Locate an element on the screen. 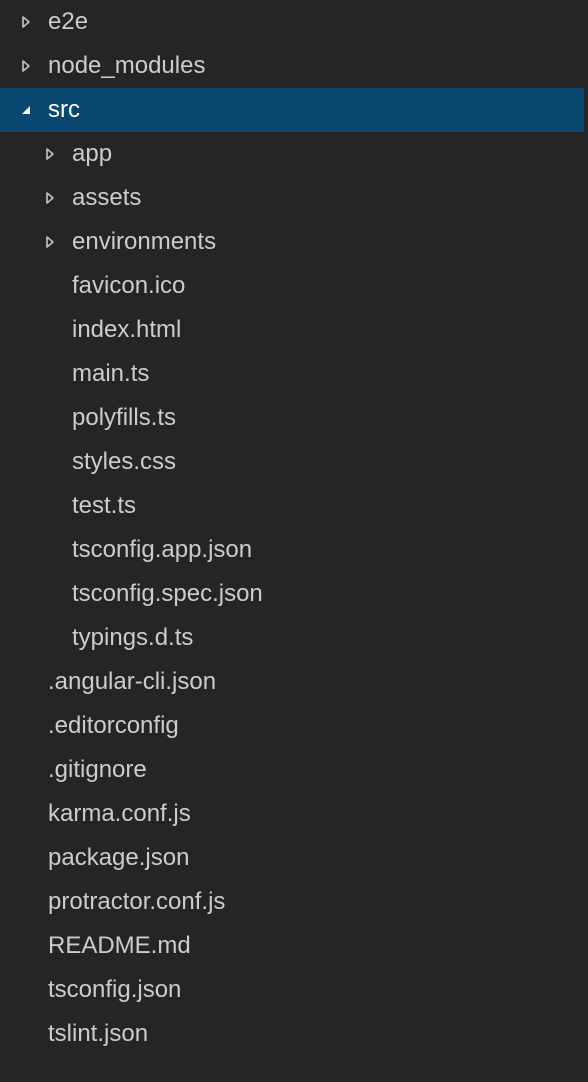  folder-item-src: src is located at coordinates (292, 110).